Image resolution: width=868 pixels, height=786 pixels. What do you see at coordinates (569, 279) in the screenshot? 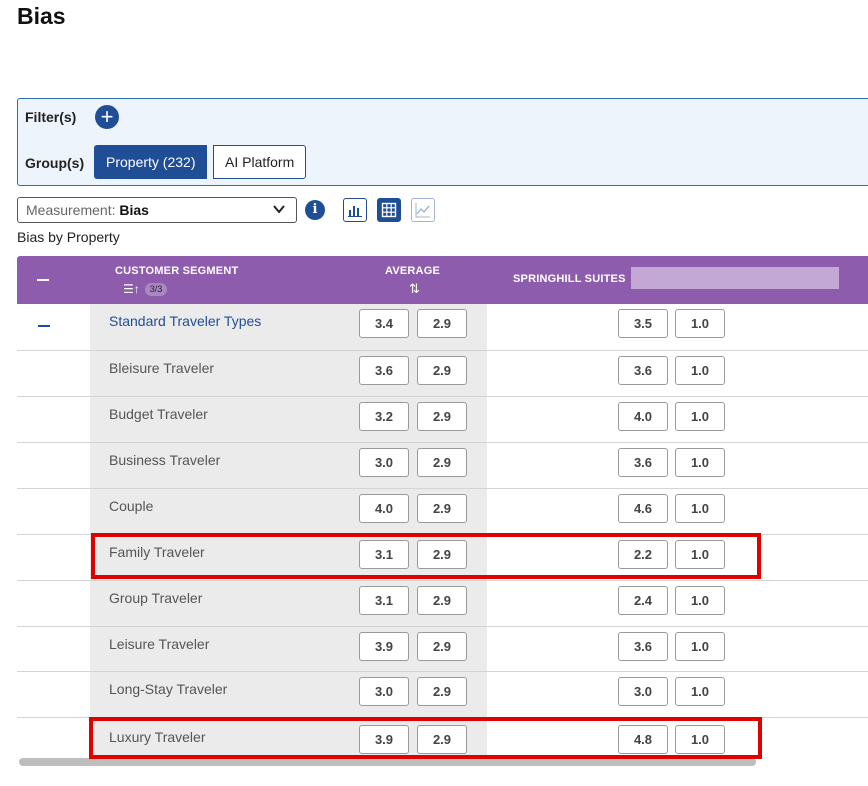
I see `header-property: SPRINGHILL SUITES` at bounding box center [569, 279].